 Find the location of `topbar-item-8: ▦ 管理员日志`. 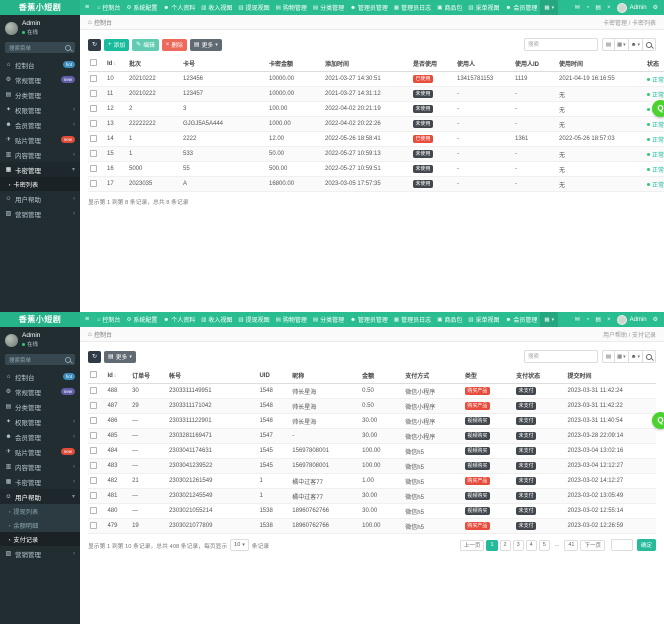

topbar-item-8: ▦ 管理员日志 is located at coordinates (412, 7).